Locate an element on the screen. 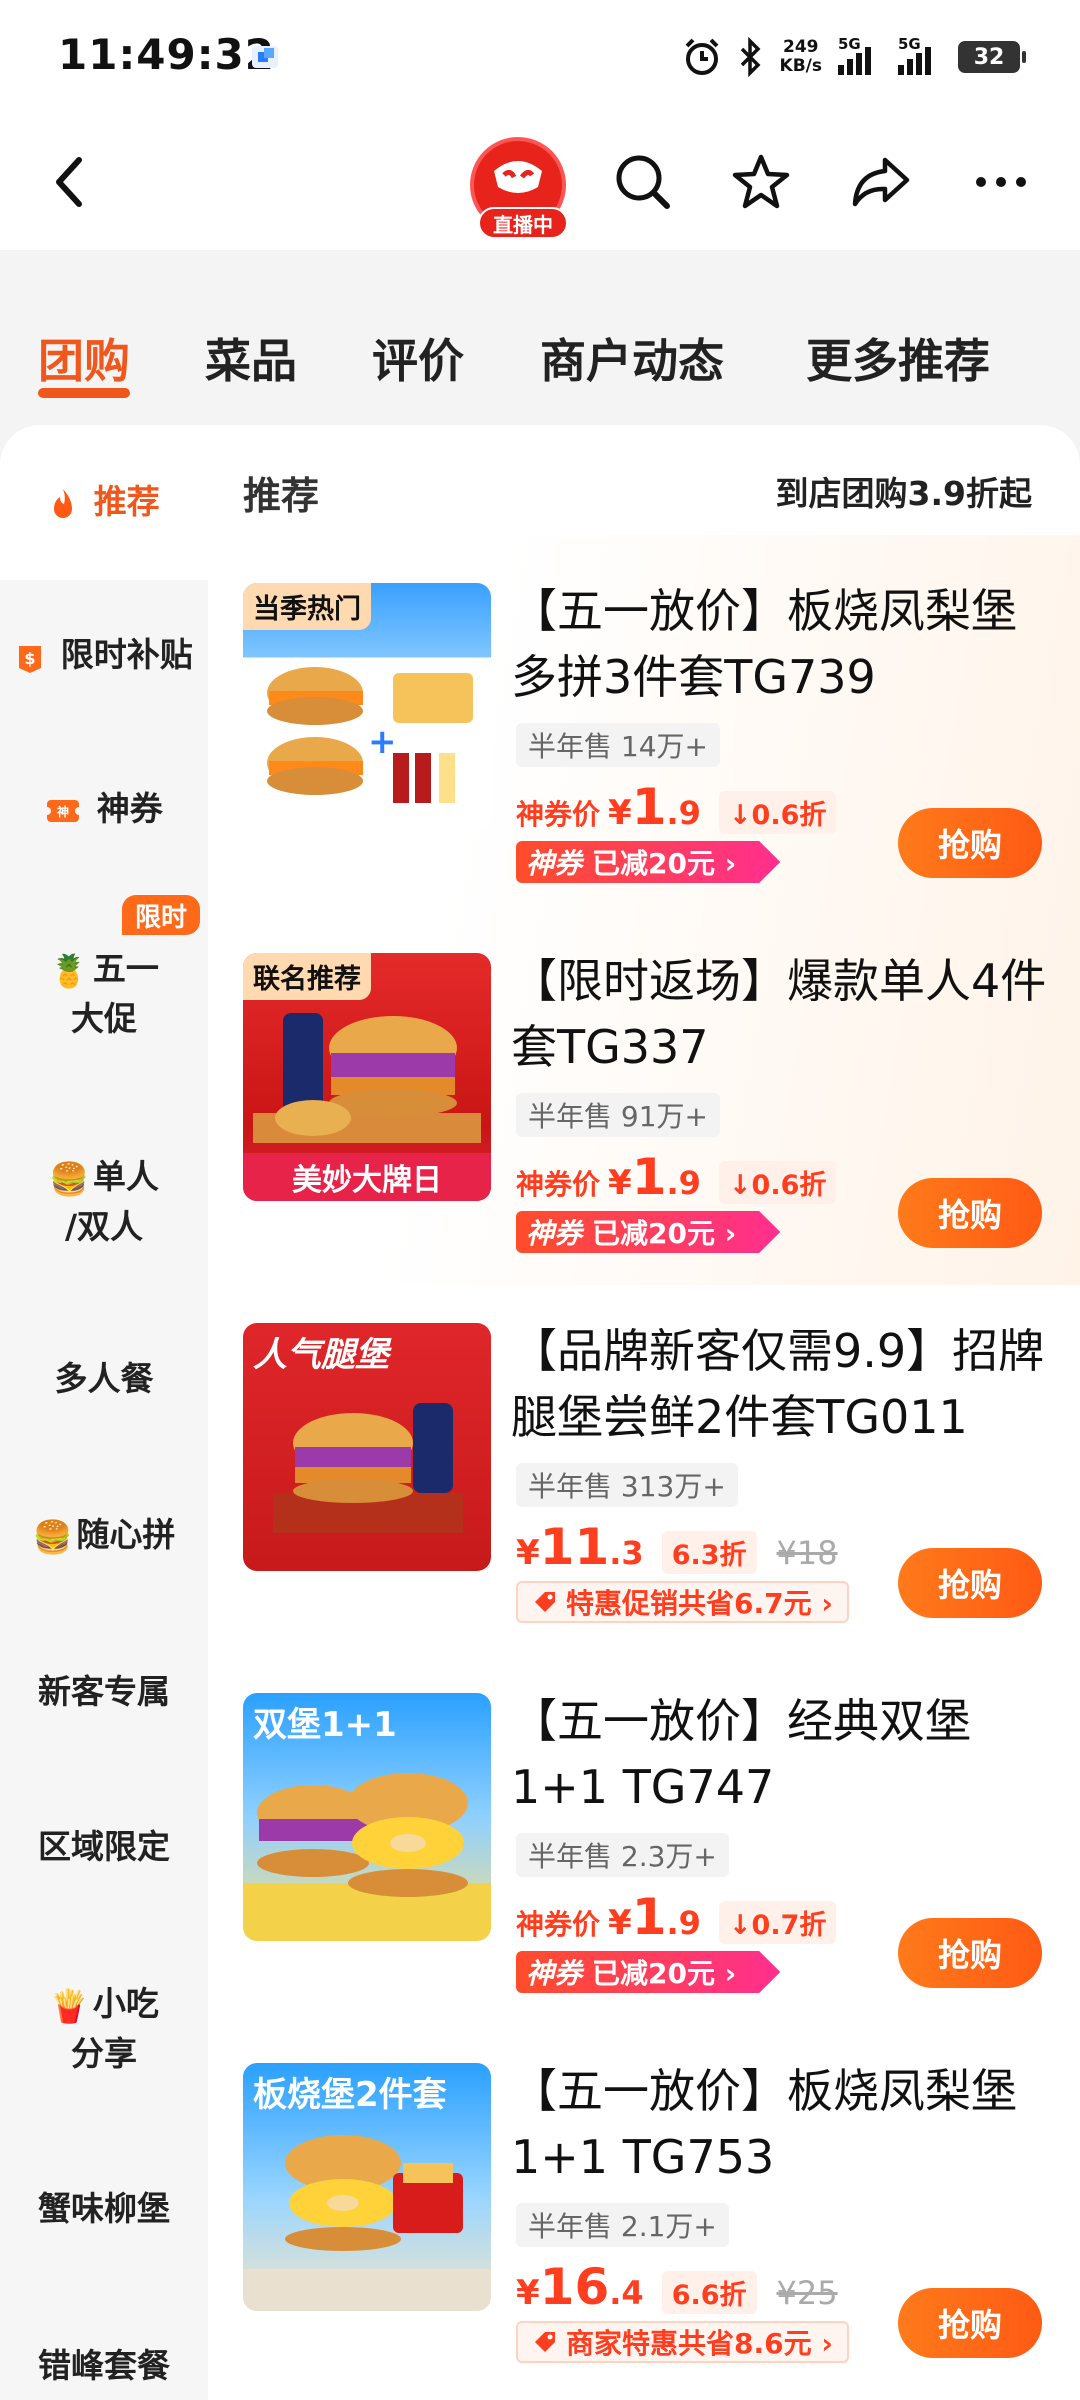  nav-bar: 直播中 is located at coordinates (540, 182).